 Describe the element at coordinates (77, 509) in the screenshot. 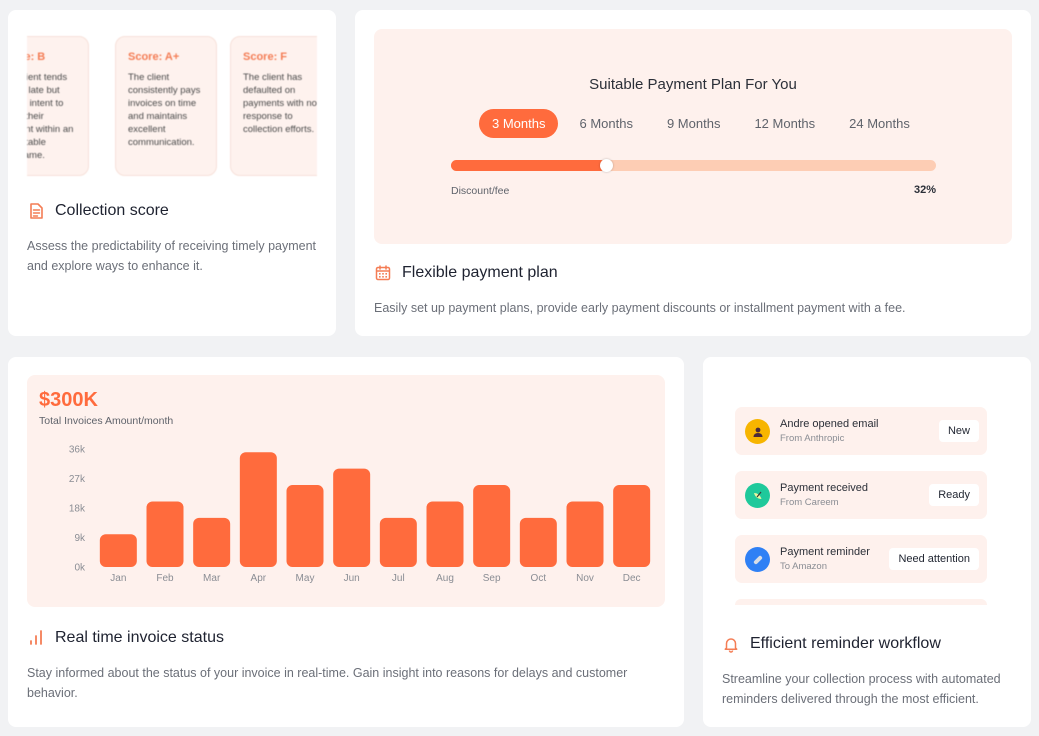

I see `y-tick-label: 18k` at that location.